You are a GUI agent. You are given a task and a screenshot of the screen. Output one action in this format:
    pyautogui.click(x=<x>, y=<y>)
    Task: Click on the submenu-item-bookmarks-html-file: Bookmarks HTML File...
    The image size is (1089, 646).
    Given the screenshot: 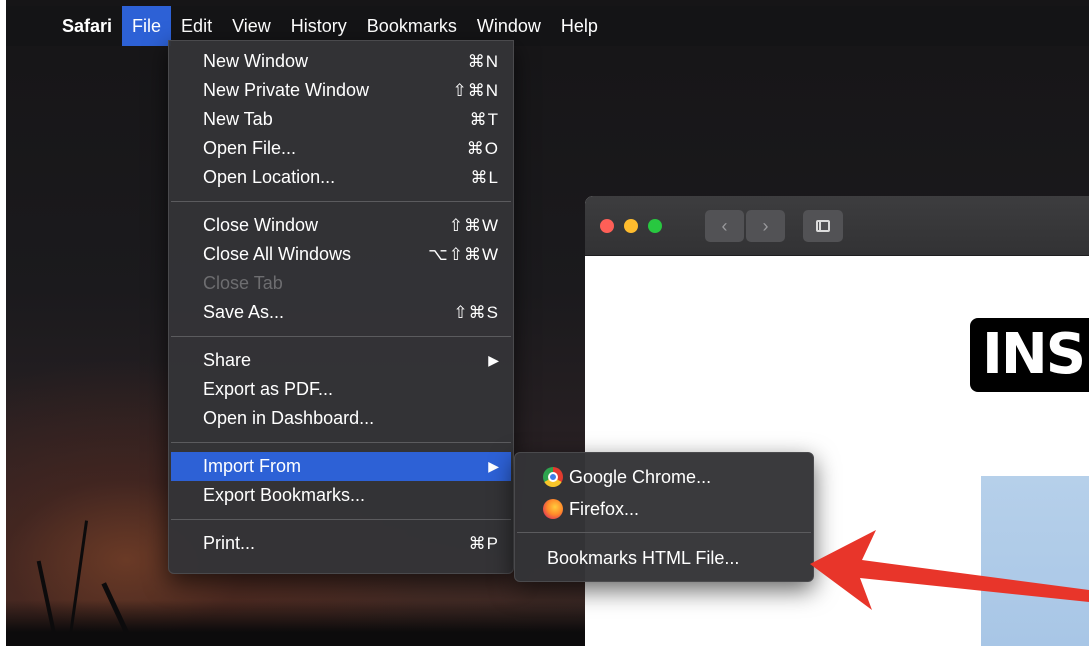 What is the action you would take?
    pyautogui.click(x=664, y=558)
    